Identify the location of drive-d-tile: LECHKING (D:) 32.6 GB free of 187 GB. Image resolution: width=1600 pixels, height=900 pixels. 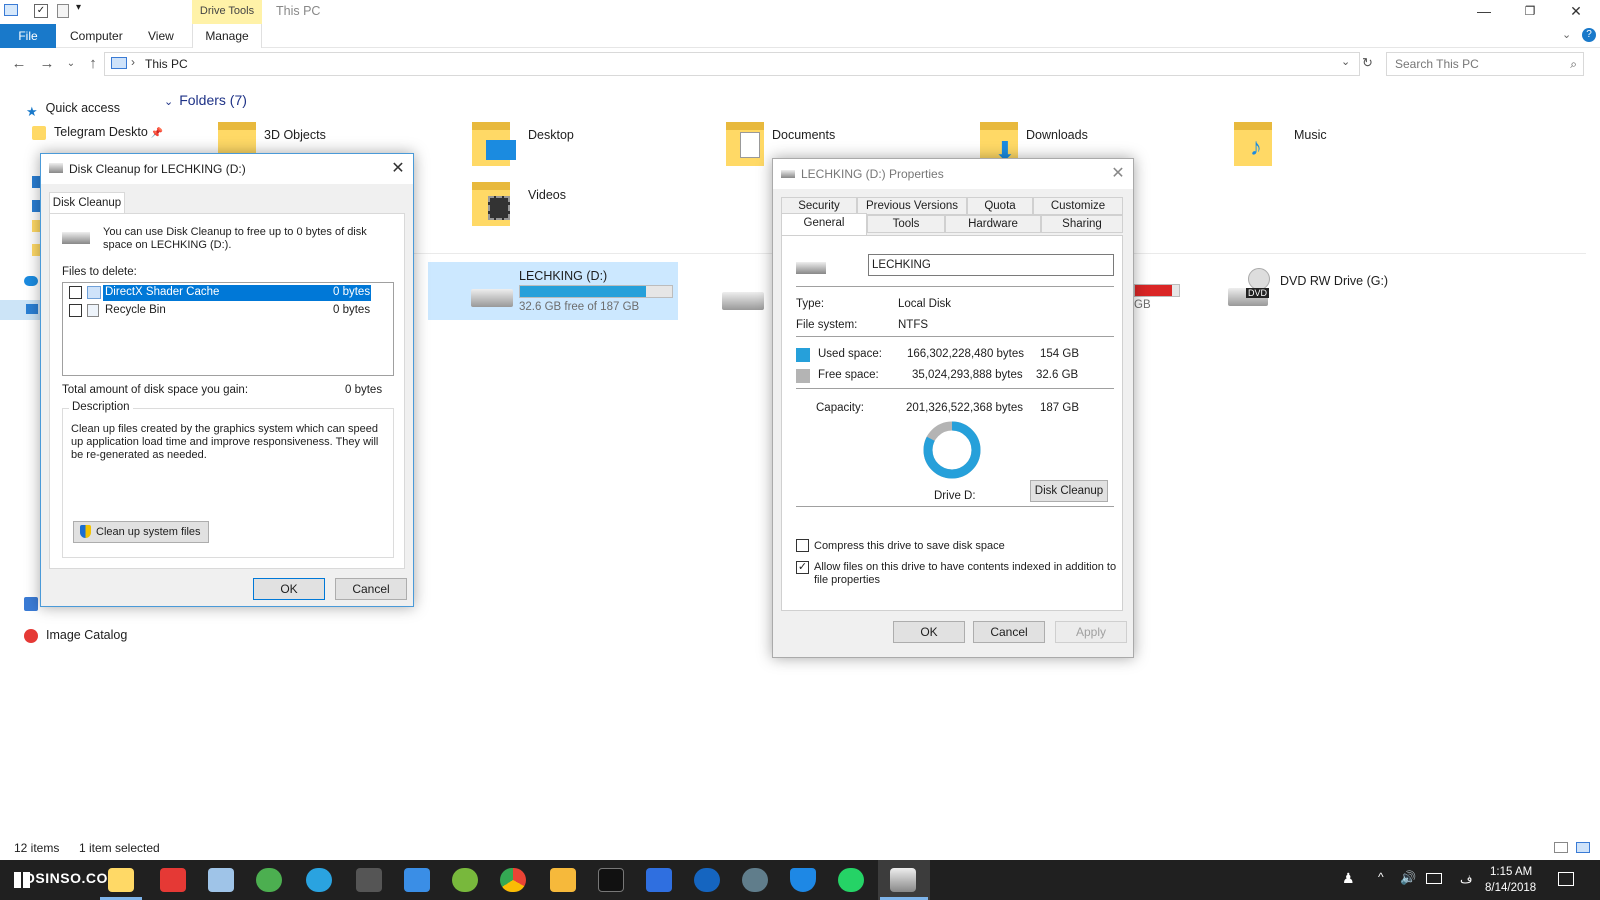
(553, 291).